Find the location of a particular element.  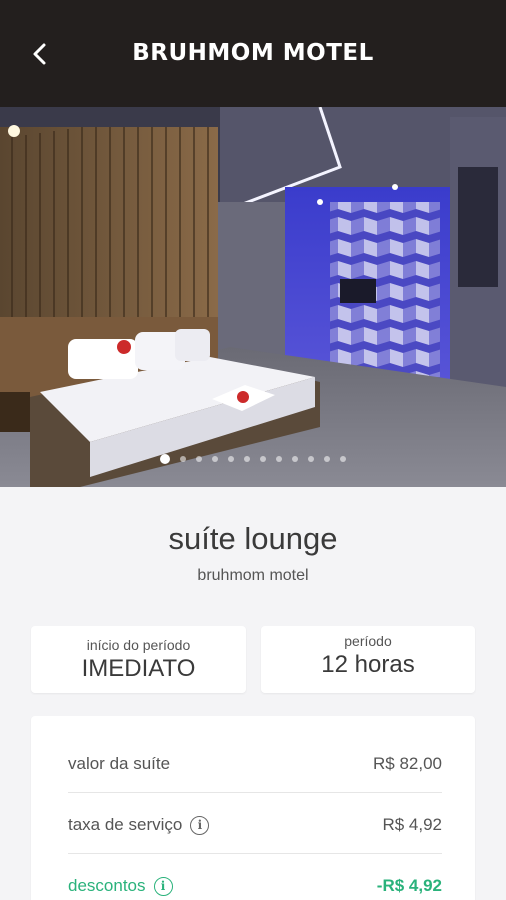

page-title: BRUHMOM MOTEL is located at coordinates (253, 53).